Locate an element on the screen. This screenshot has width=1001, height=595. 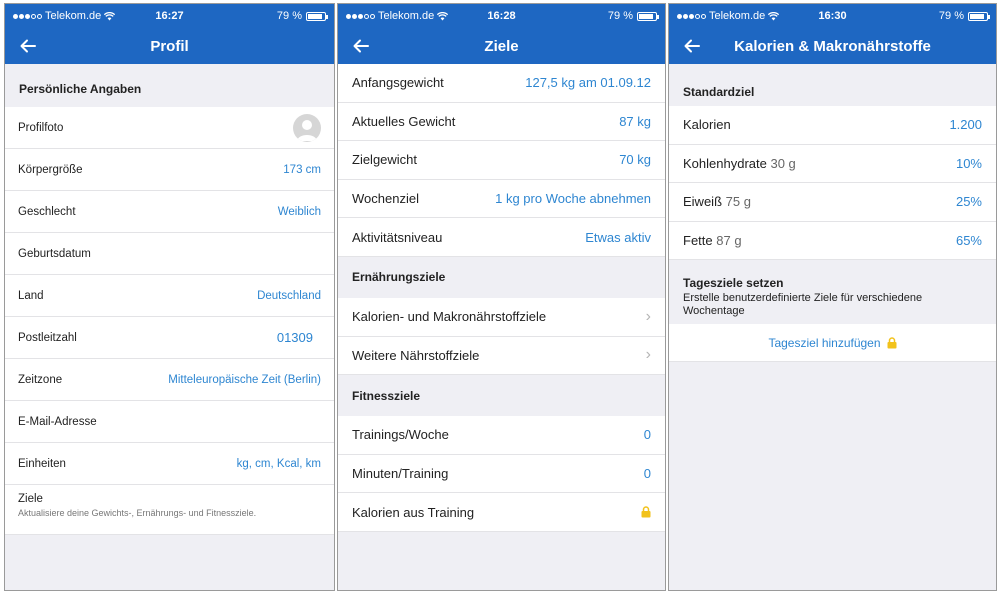
row-value: 10% is located at coordinates (968, 163).